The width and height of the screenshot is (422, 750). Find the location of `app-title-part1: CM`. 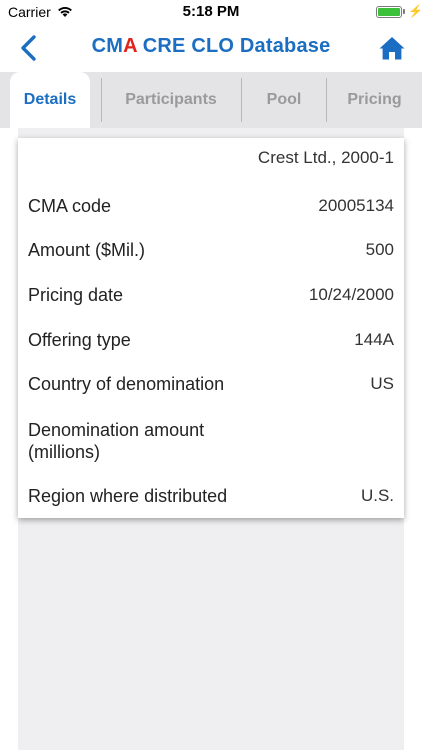

app-title-part1: CM is located at coordinates (107, 46).